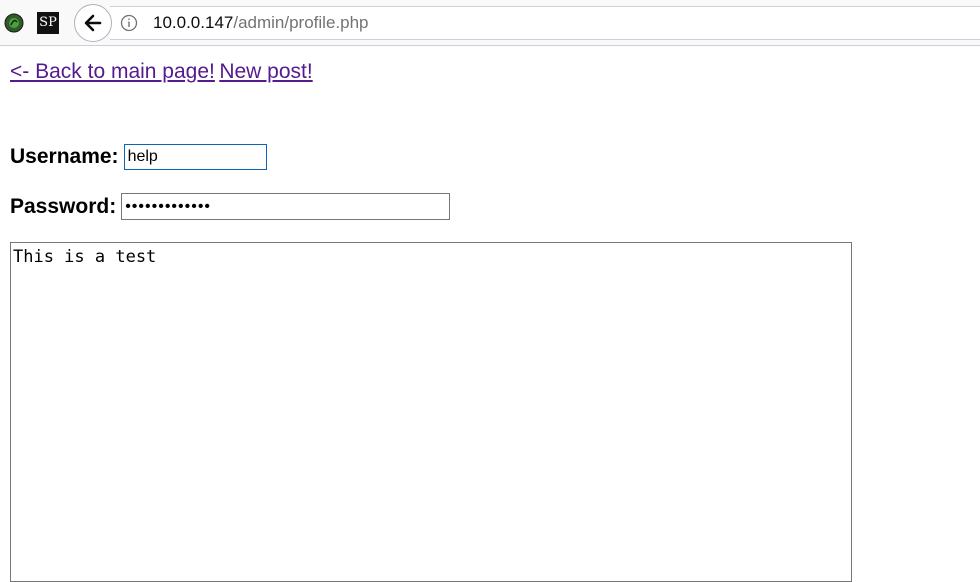 This screenshot has width=980, height=582. I want to click on extension-sp-icon: SP, so click(48, 23).